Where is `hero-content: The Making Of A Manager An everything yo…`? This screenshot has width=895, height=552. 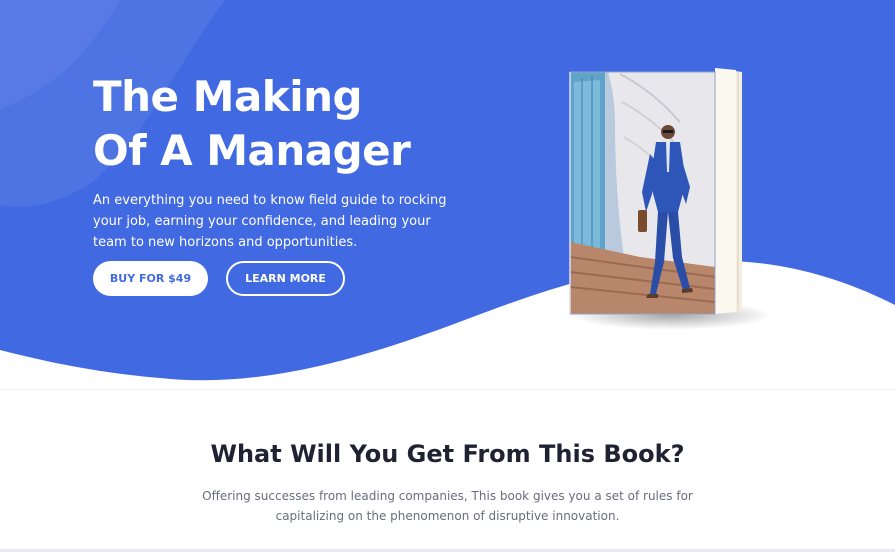 hero-content: The Making Of A Manager An everything yo… is located at coordinates (283, 161).